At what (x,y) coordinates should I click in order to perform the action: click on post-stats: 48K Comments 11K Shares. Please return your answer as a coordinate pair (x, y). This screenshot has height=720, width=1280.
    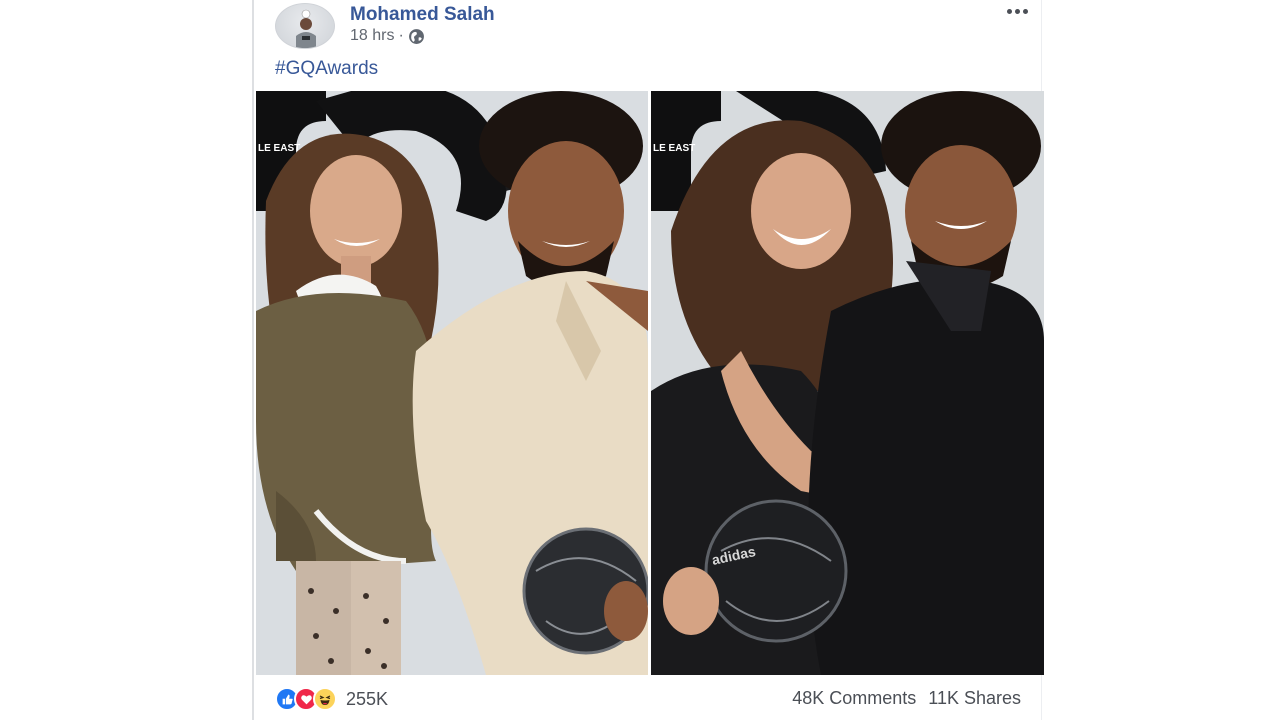
    Looking at the image, I should click on (906, 698).